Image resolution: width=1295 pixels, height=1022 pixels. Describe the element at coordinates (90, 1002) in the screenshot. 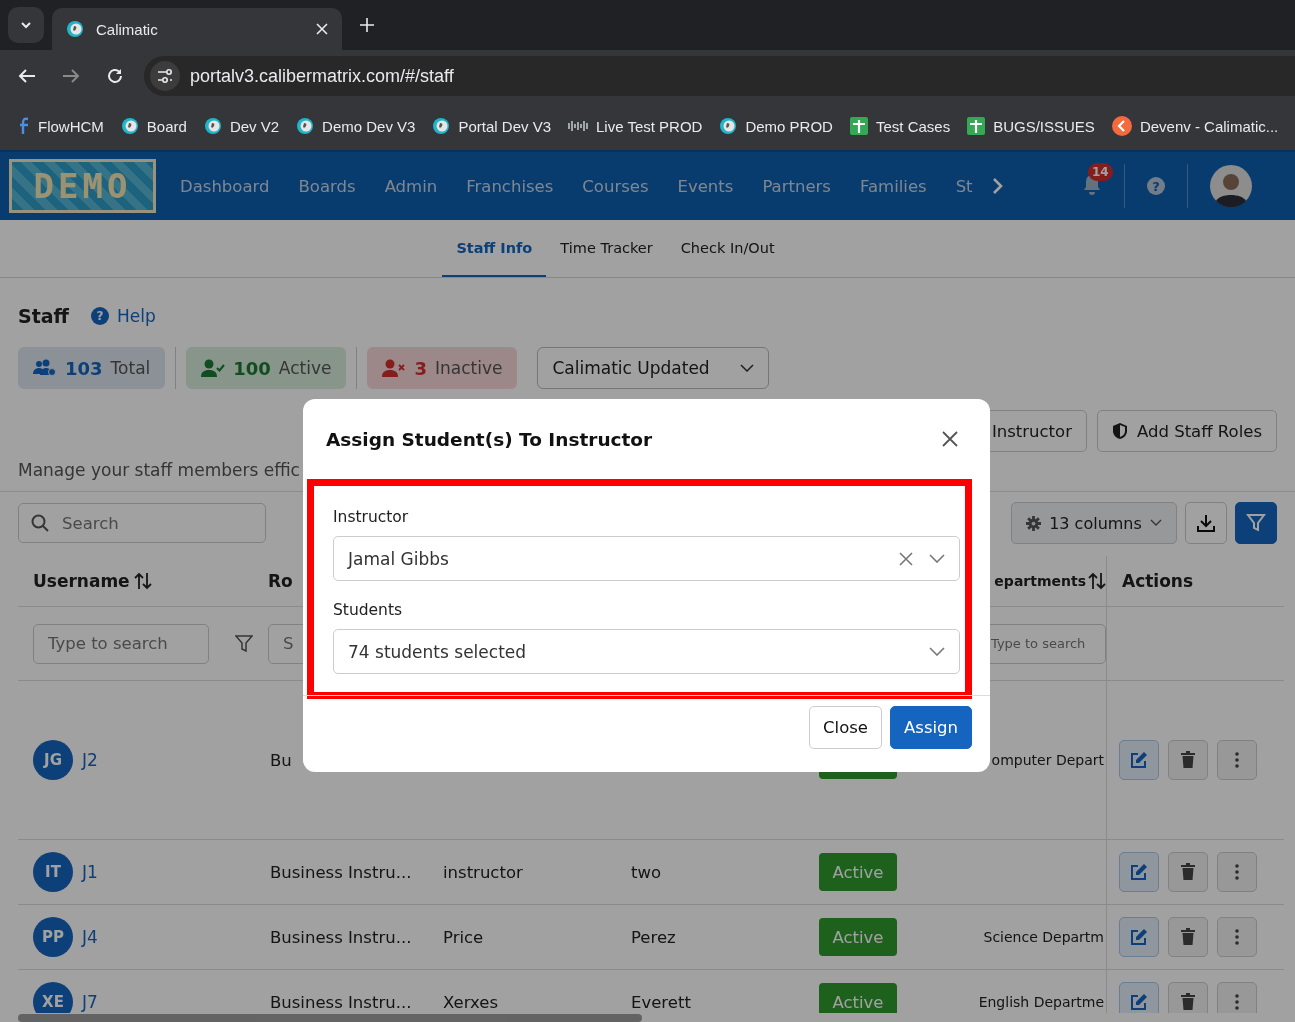

I see `username-link: J7` at that location.